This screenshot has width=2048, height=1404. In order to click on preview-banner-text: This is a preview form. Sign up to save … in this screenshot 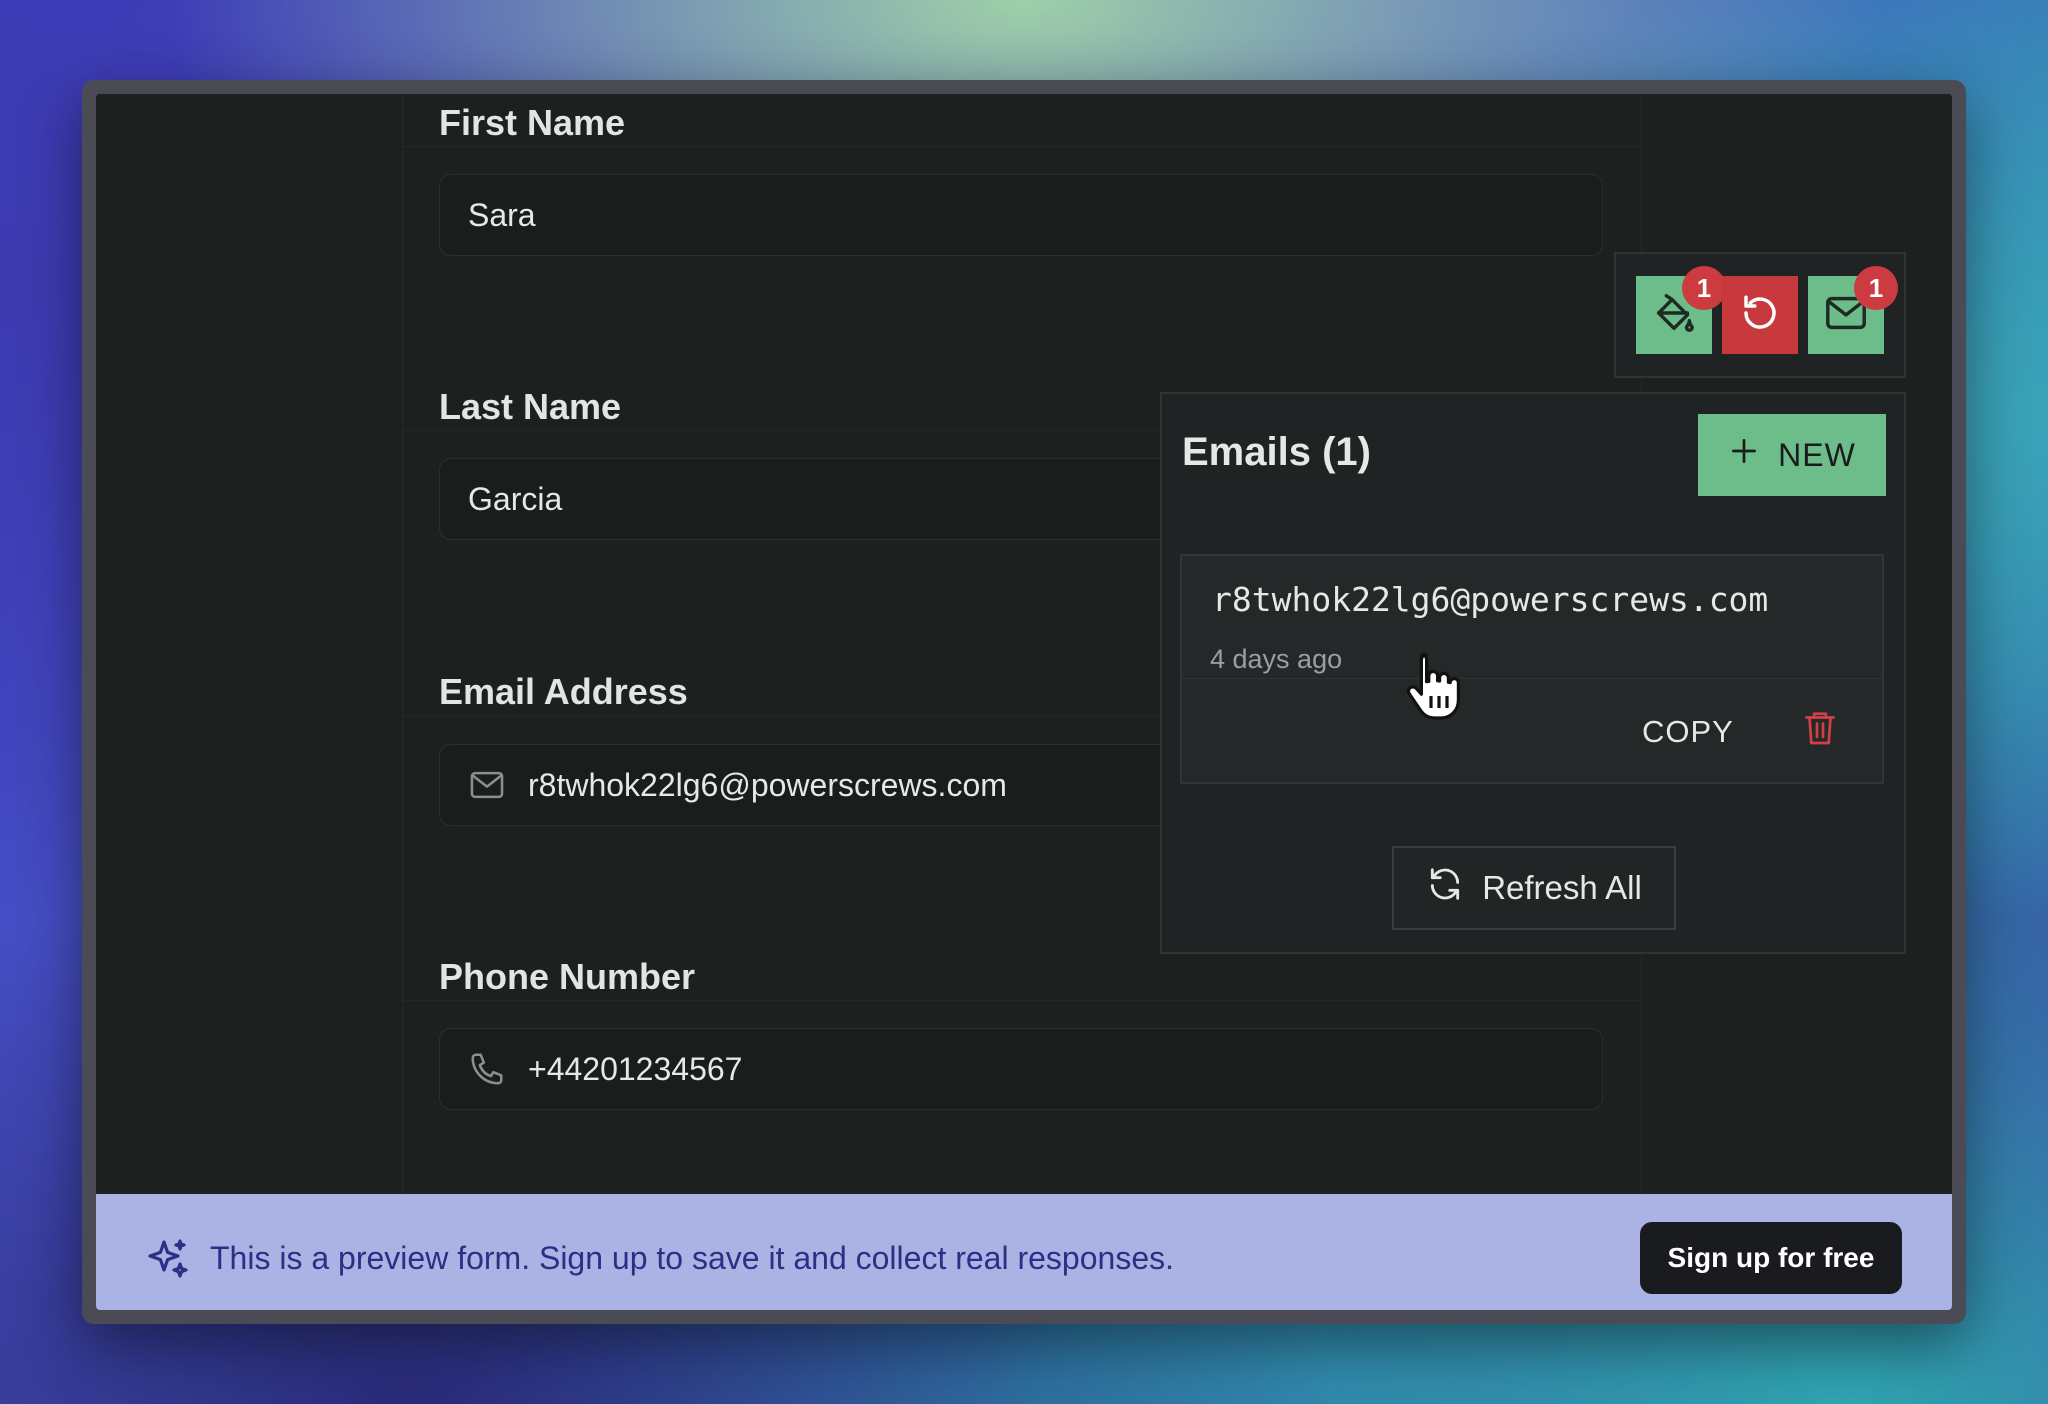, I will do `click(692, 1258)`.